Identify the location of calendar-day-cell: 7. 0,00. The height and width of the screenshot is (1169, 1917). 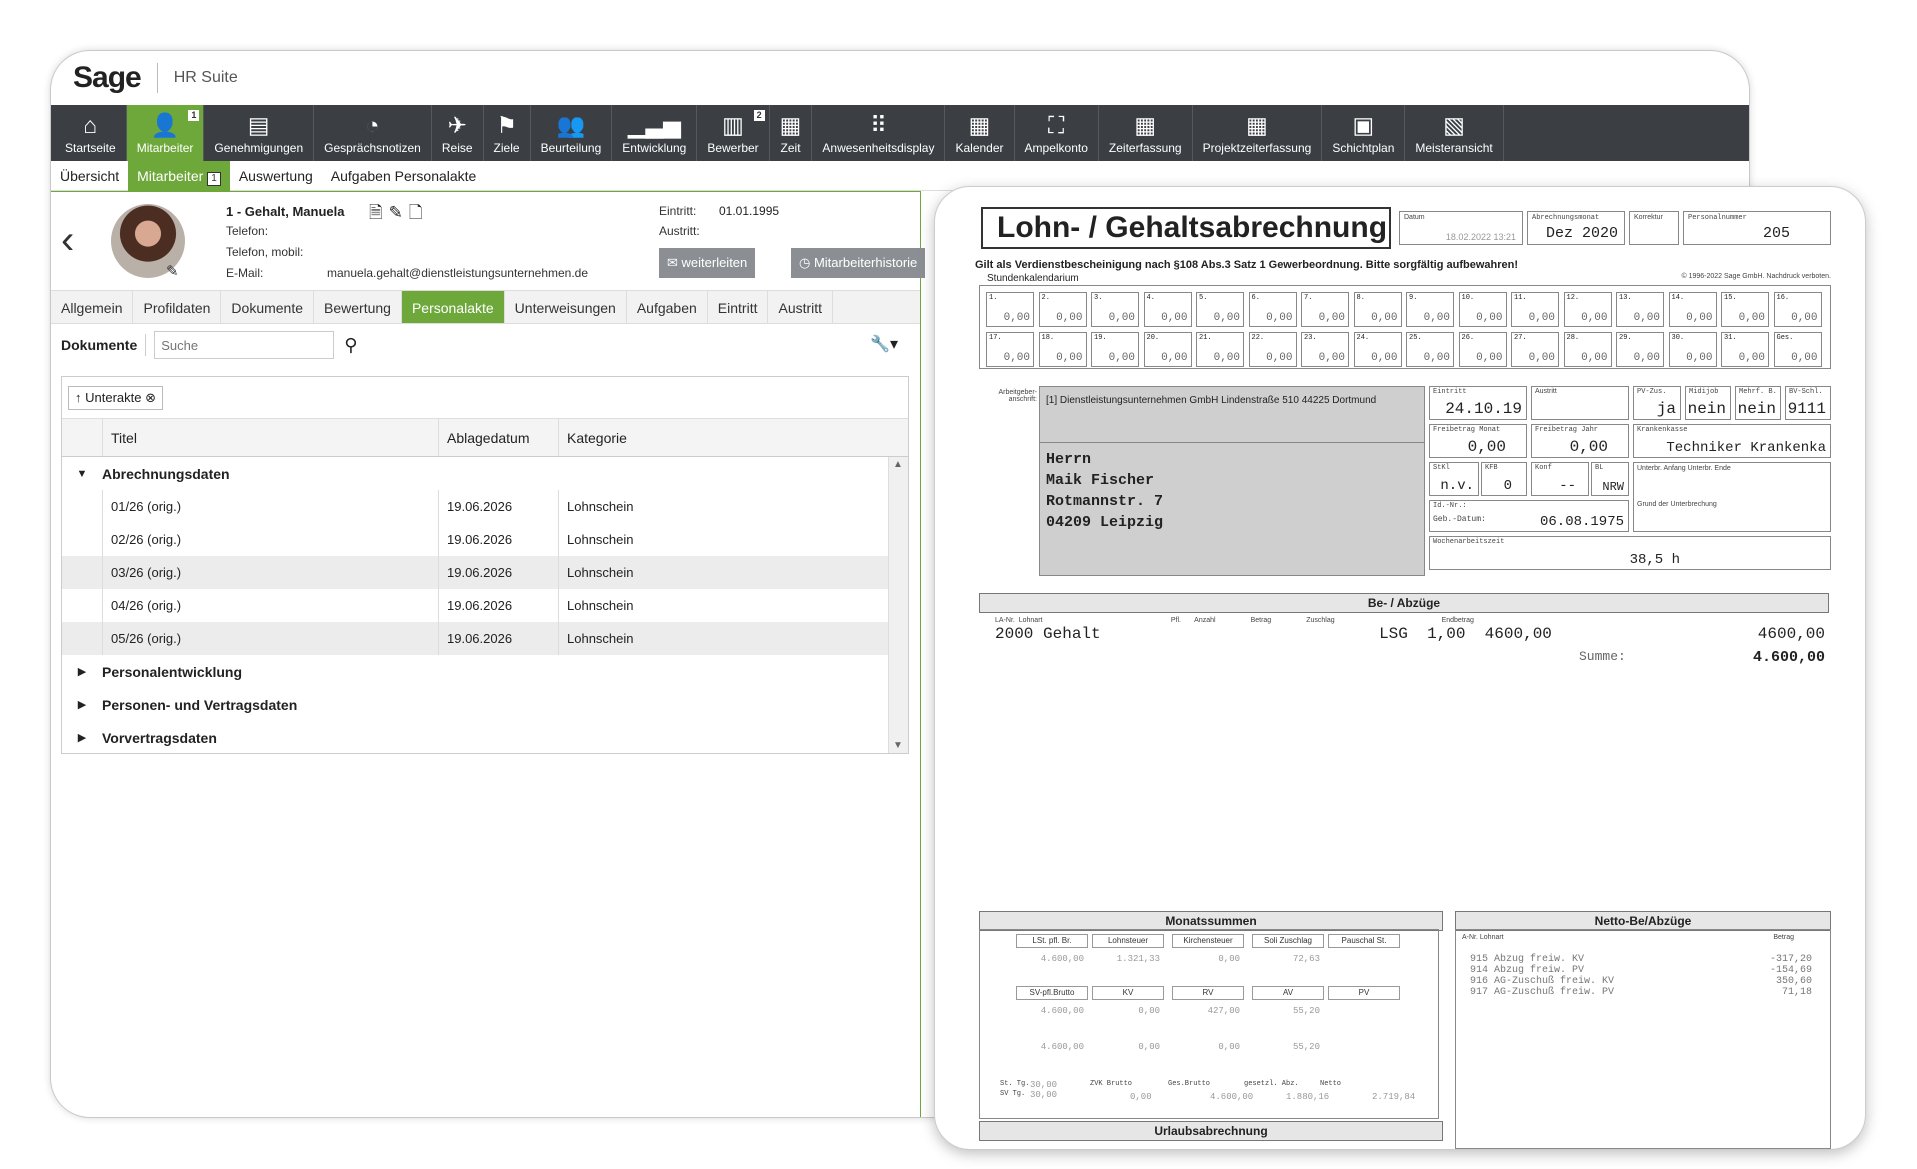
(1325, 309).